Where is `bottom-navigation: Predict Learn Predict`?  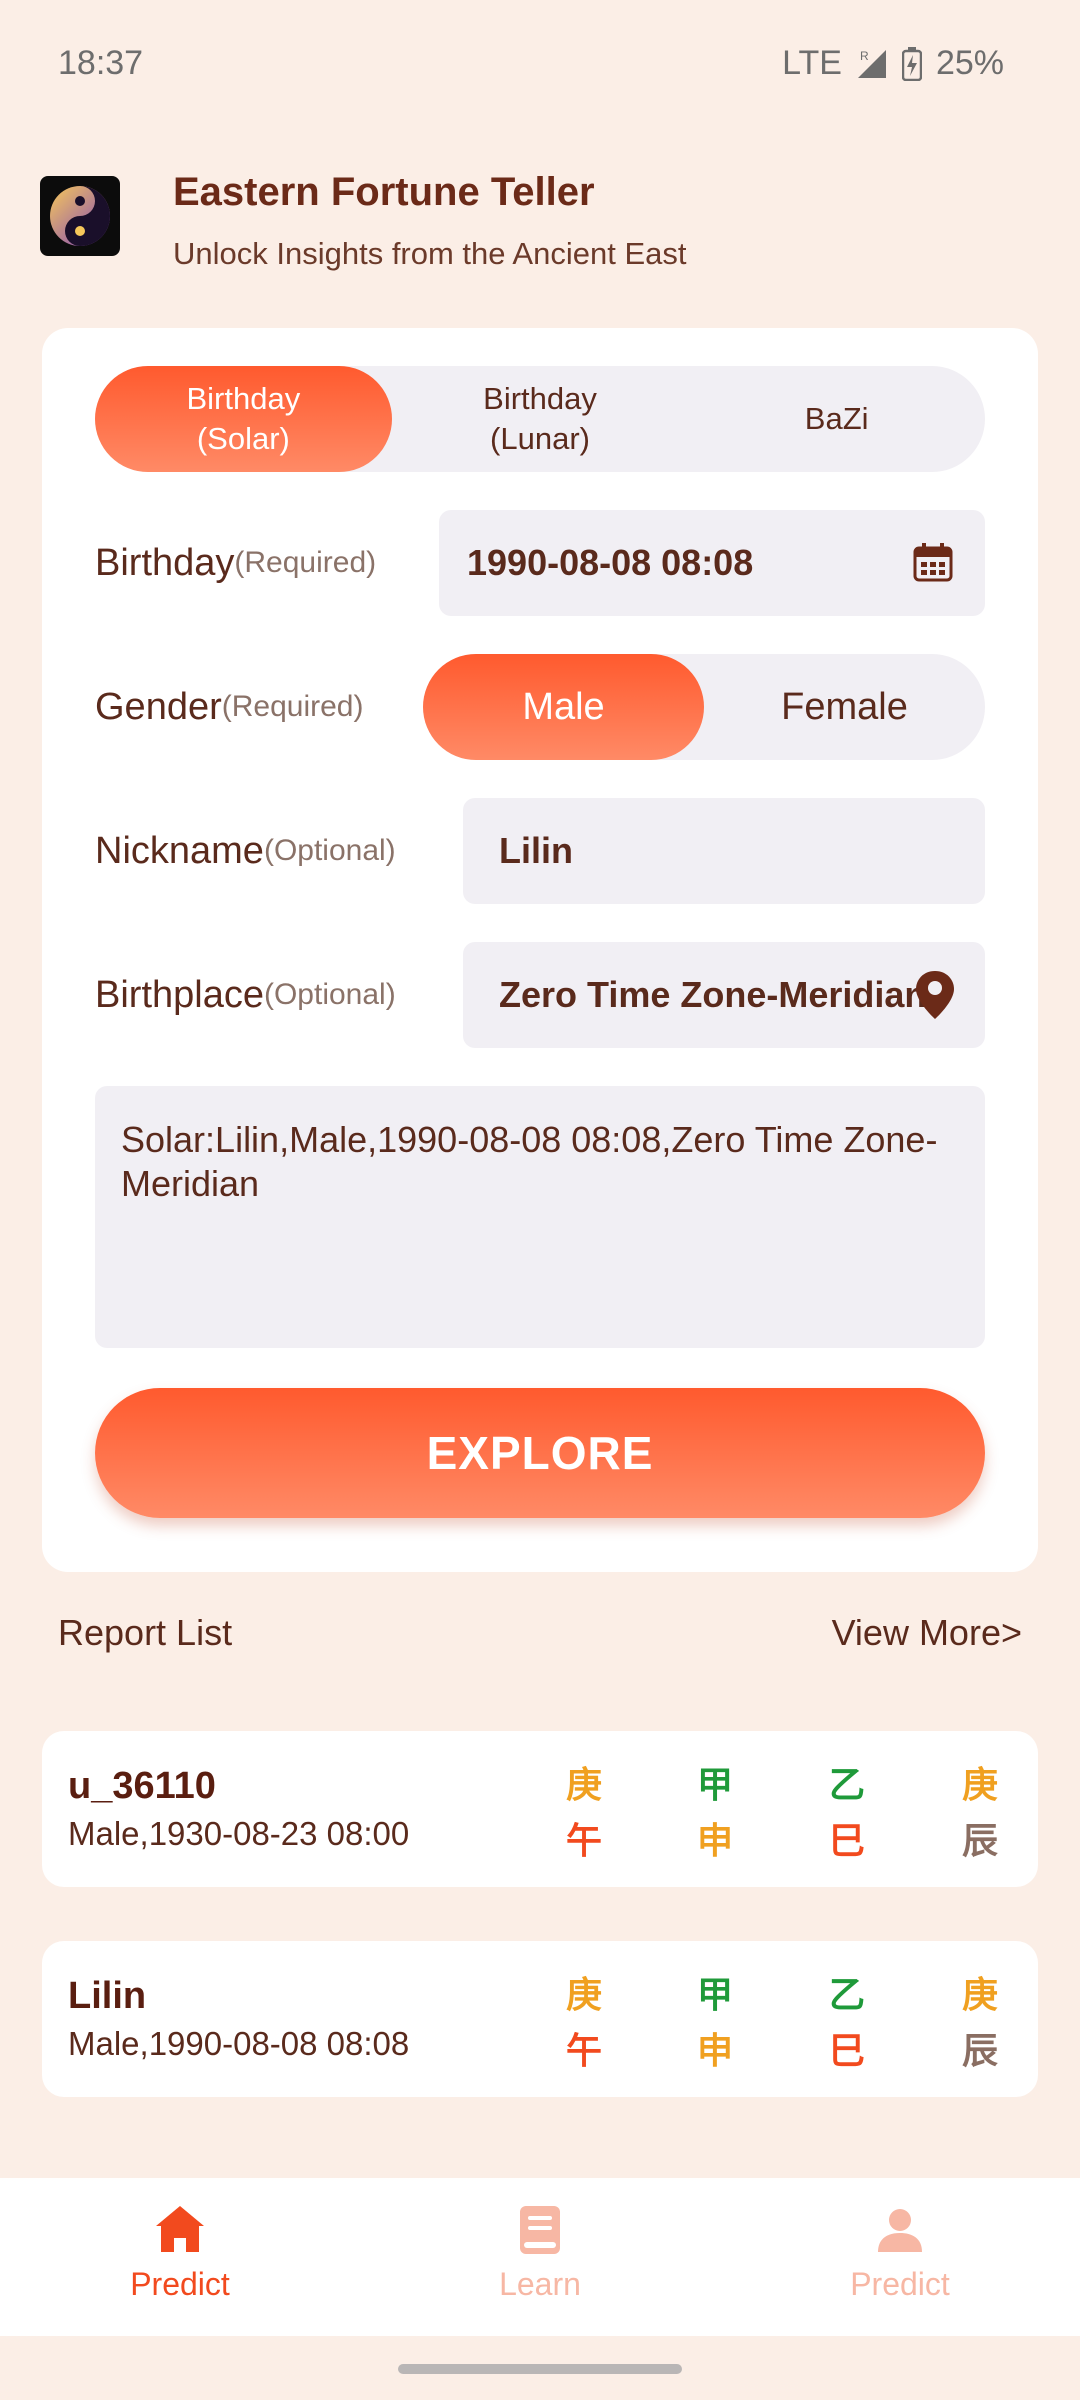
bottom-navigation: Predict Learn Predict is located at coordinates (540, 2257).